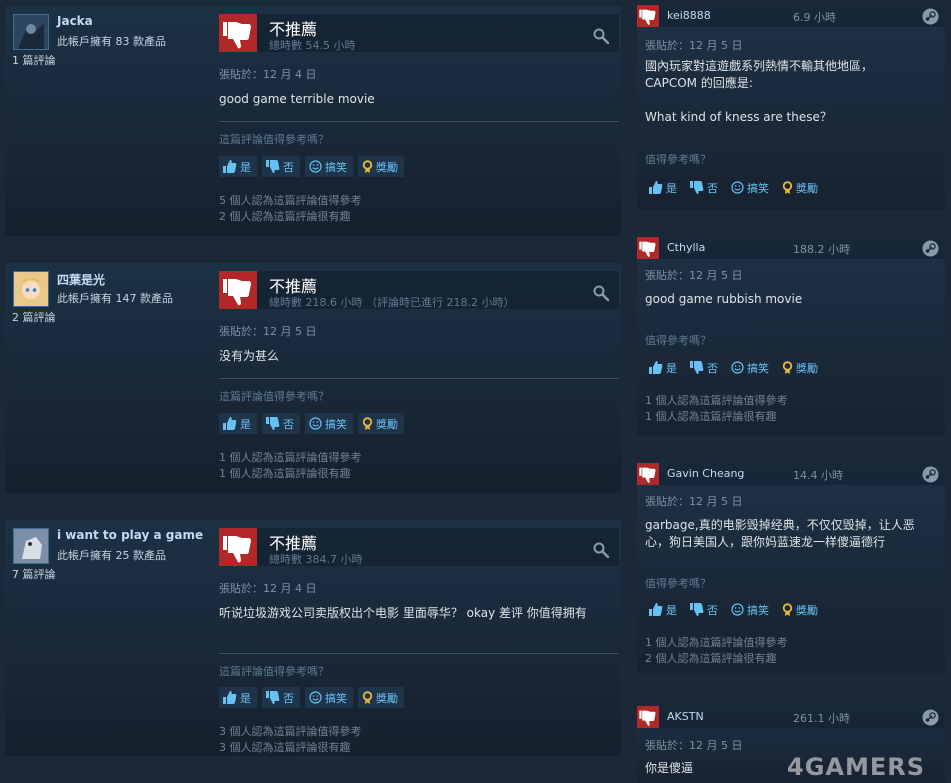  Describe the element at coordinates (419, 547) in the screenshot. I see `verdict-bar: 不推薦 總時數 384.7 小時` at that location.